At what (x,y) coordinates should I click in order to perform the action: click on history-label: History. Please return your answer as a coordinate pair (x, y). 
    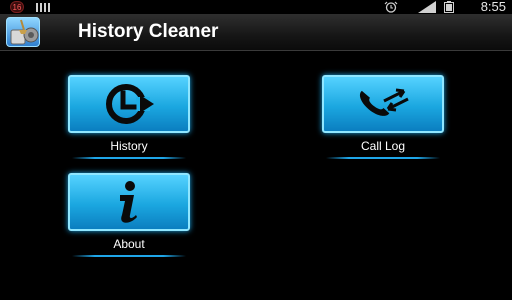
    Looking at the image, I should click on (129, 146).